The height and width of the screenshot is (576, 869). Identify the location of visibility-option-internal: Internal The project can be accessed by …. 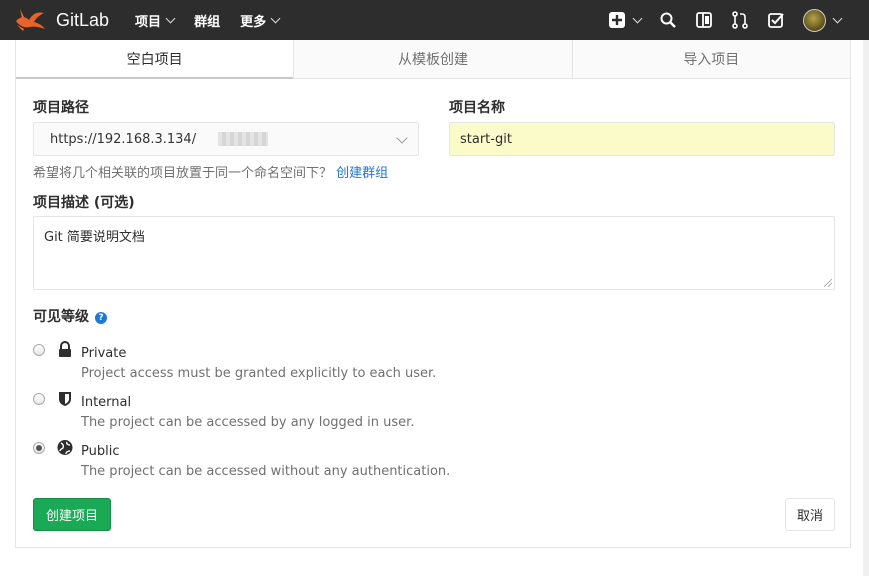
(283, 414).